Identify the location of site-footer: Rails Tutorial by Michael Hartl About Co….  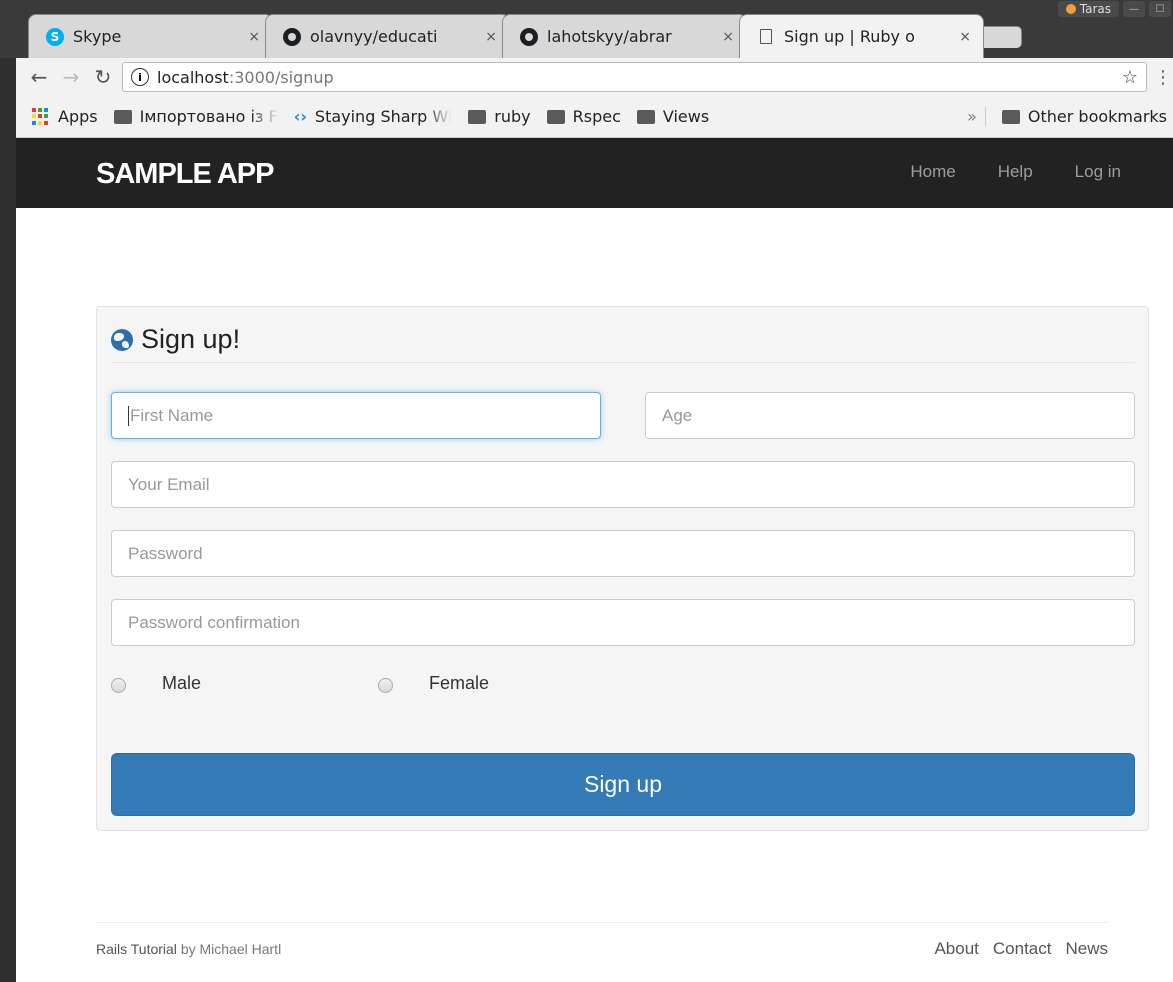
(602, 940).